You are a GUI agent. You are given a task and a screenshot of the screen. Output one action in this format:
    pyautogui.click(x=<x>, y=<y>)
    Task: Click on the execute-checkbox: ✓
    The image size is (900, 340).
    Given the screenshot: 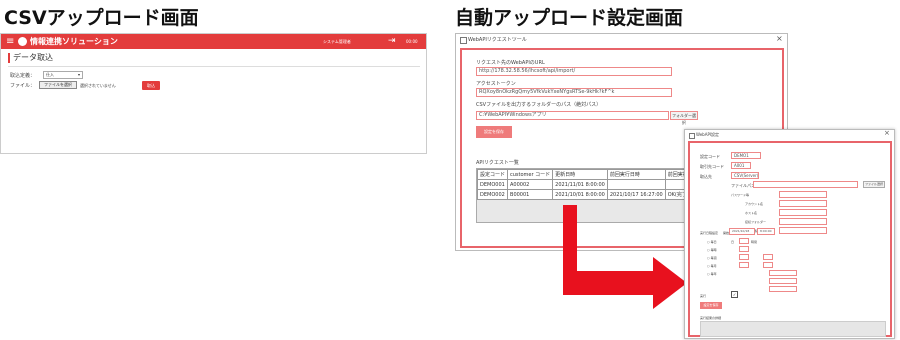 What is the action you would take?
    pyautogui.click(x=734, y=294)
    